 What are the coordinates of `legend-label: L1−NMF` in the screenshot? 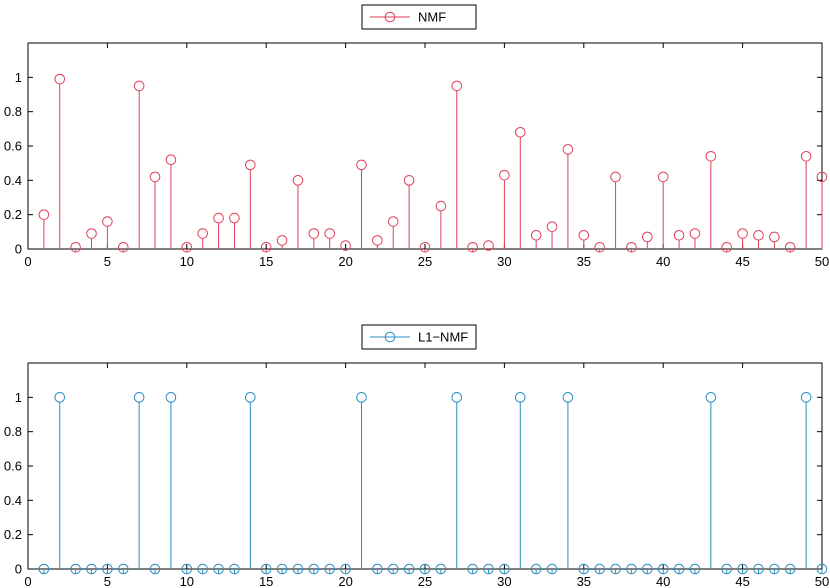 It's located at (443, 337).